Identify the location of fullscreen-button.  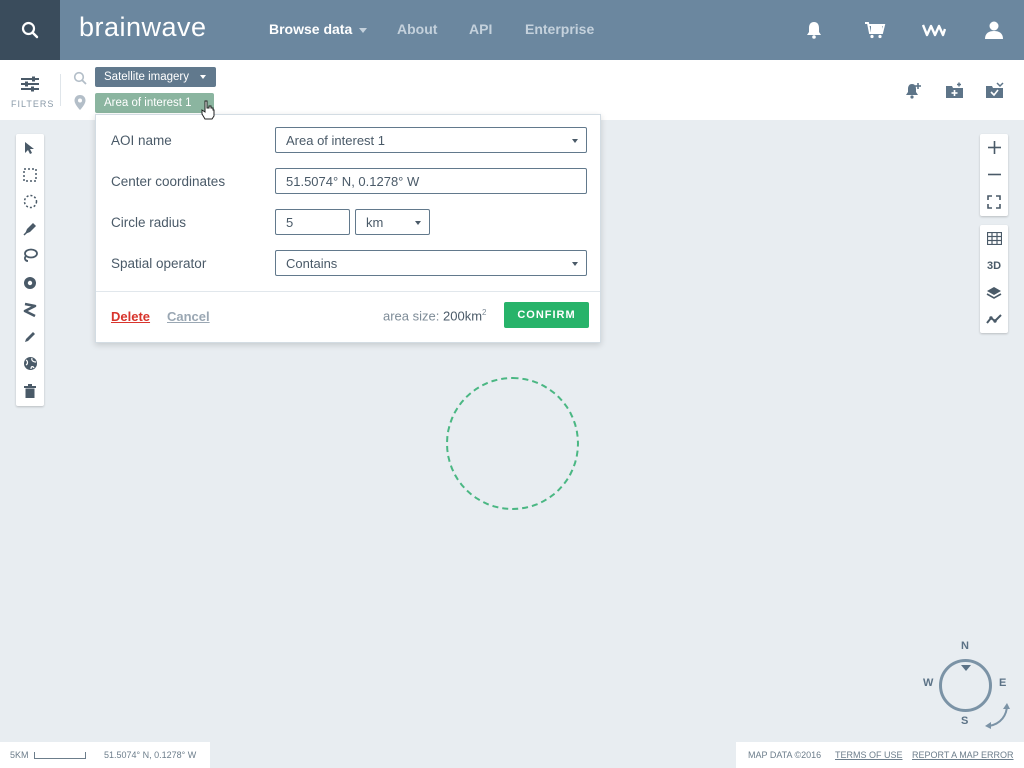
(994, 201).